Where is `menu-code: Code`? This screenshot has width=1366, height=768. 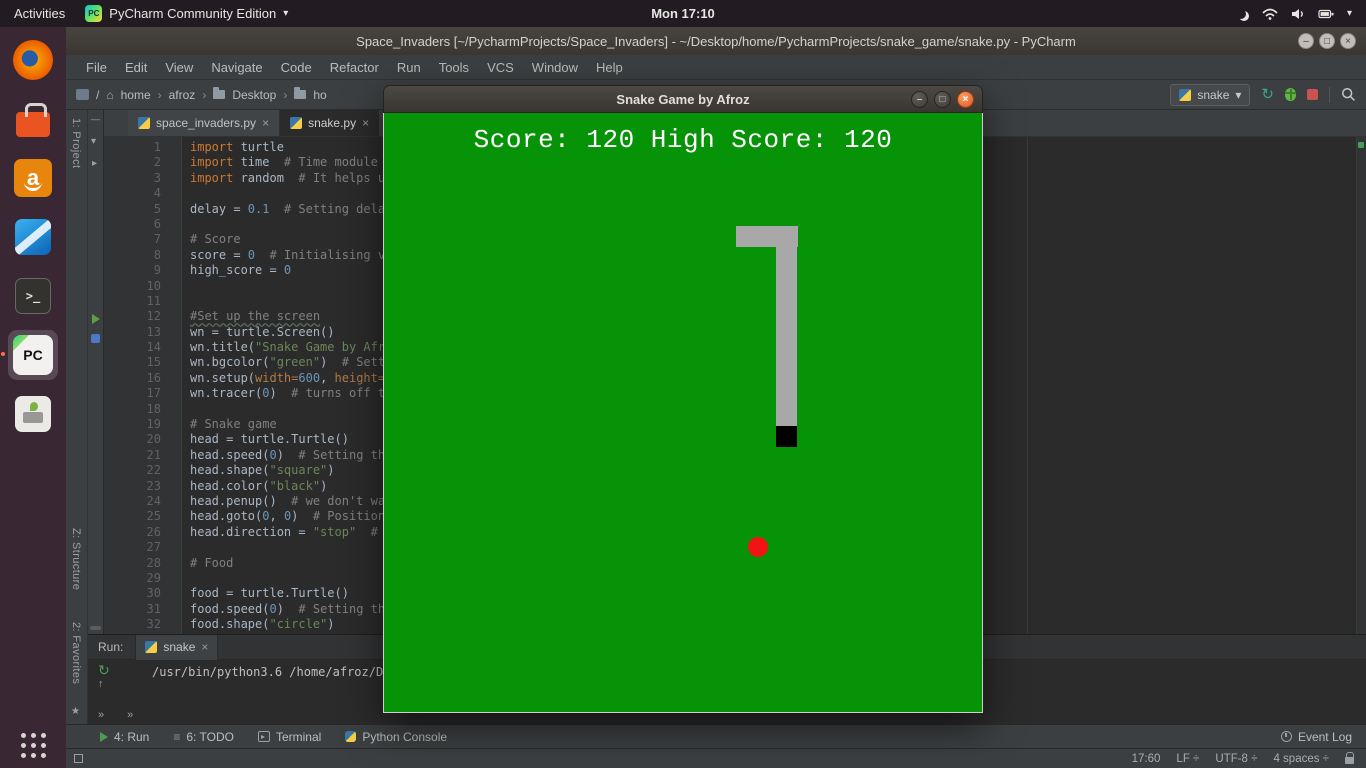
menu-code: Code is located at coordinates (296, 67).